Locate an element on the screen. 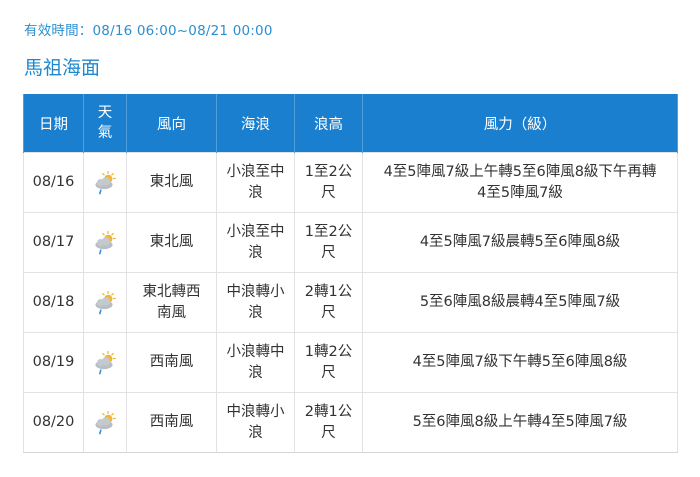  header-weather-bottom: 氣 is located at coordinates (105, 133).